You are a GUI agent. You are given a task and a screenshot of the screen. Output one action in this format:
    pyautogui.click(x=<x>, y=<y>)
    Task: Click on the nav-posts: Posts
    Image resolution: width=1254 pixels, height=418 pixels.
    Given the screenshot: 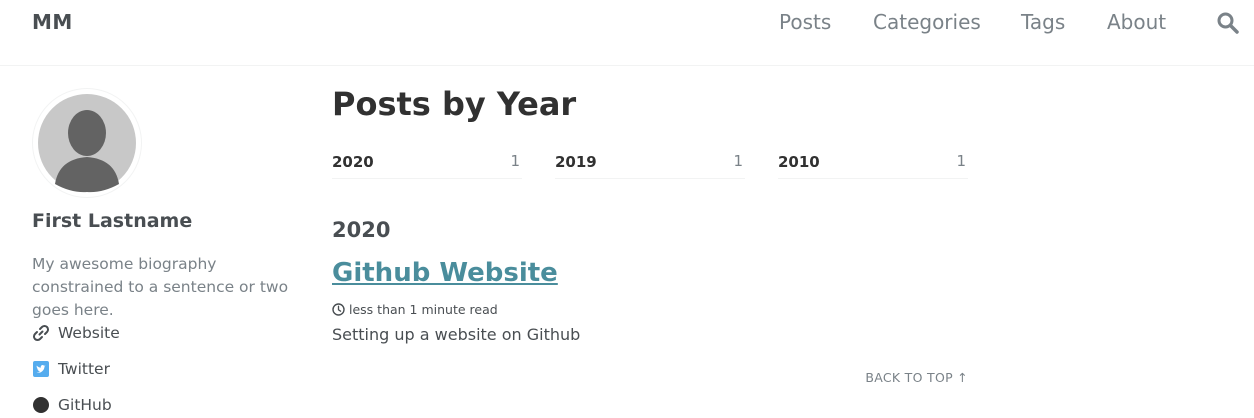 What is the action you would take?
    pyautogui.click(x=805, y=22)
    